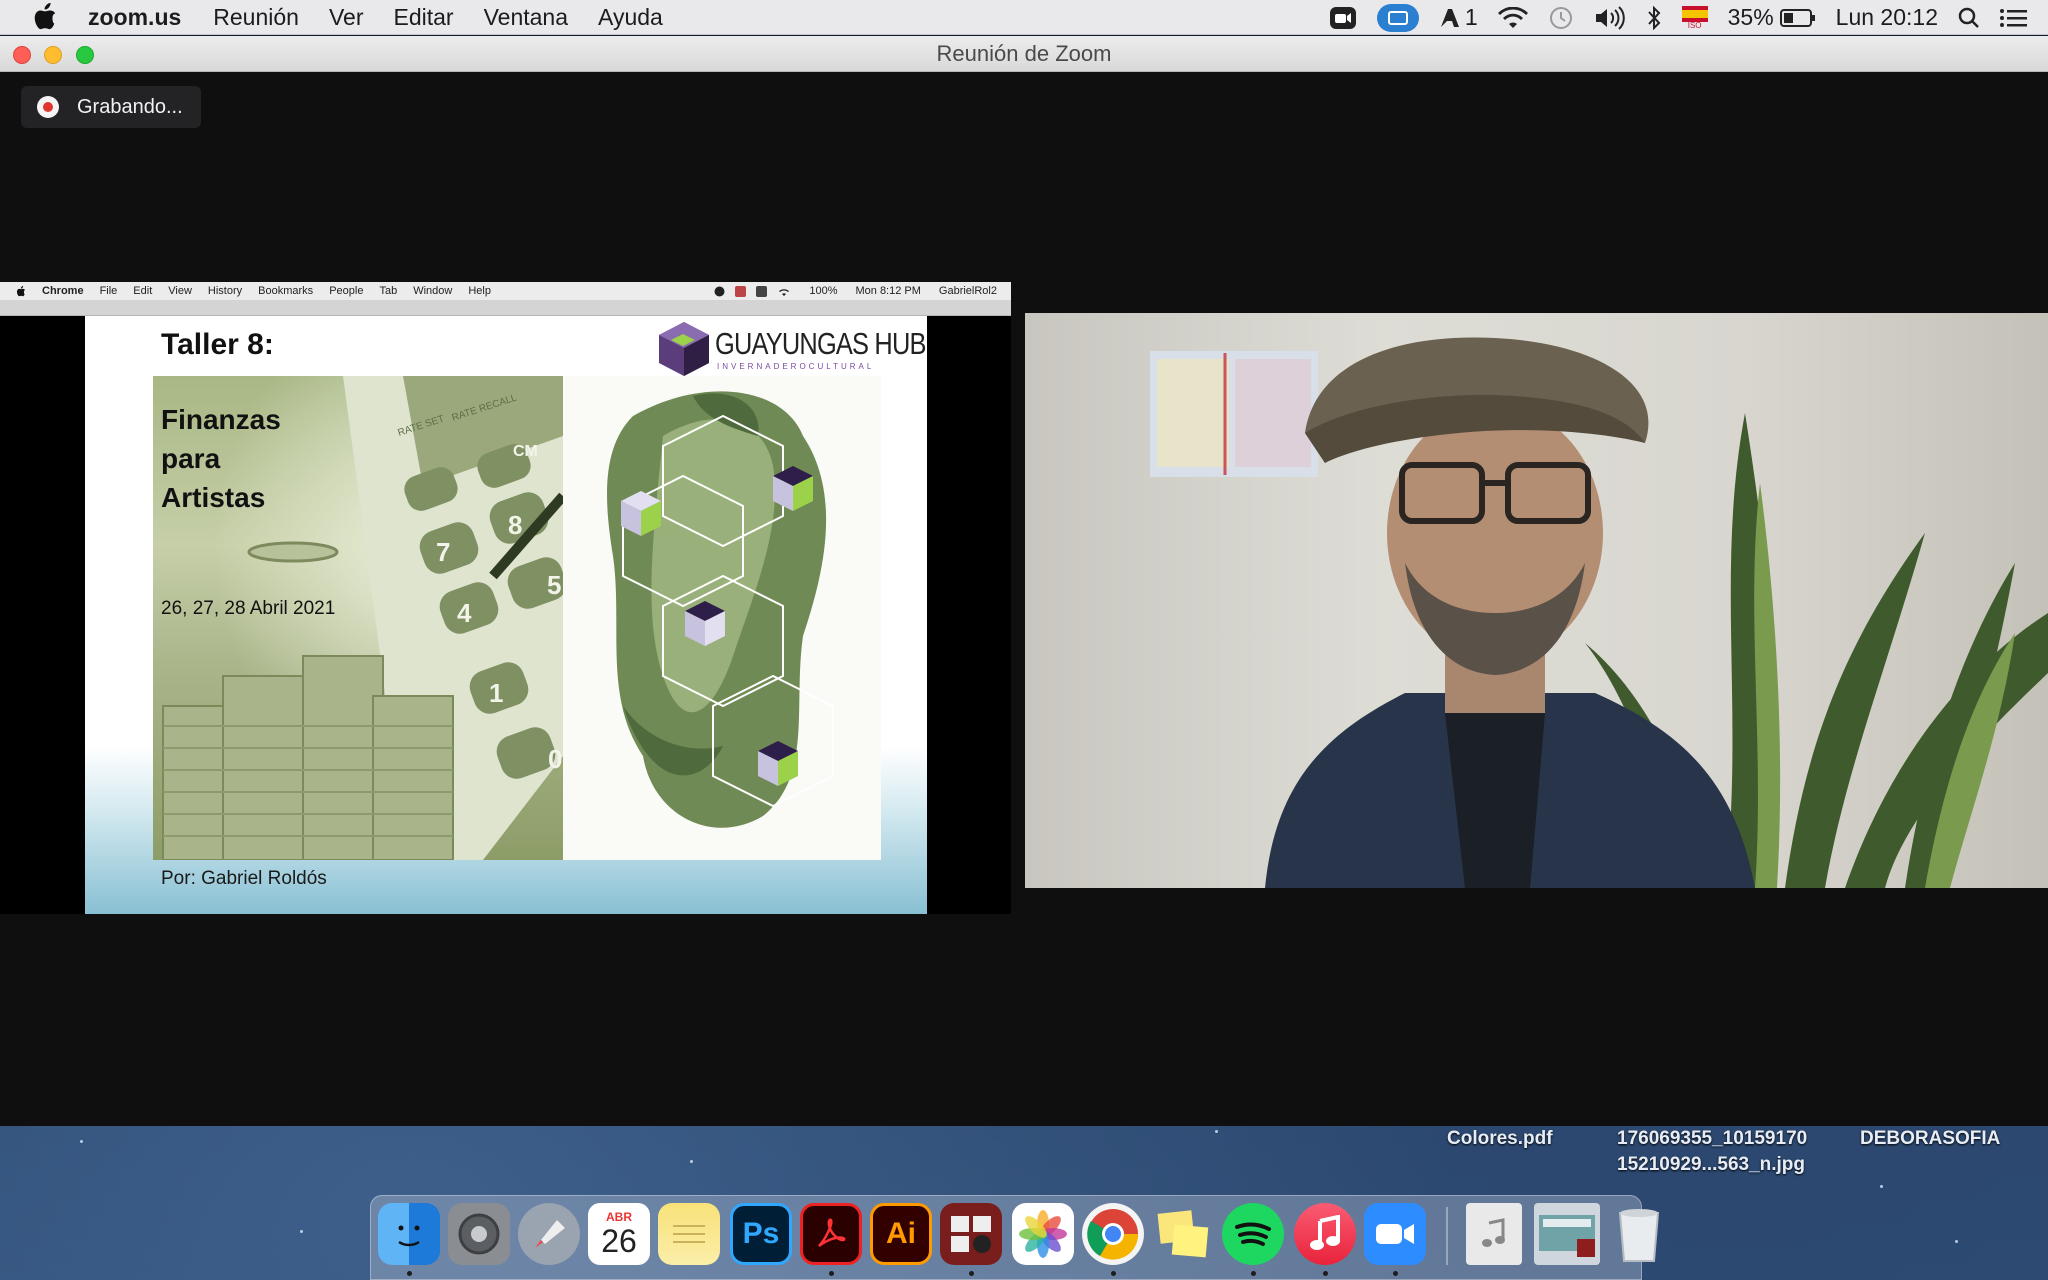  I want to click on record-icon, so click(48, 107).